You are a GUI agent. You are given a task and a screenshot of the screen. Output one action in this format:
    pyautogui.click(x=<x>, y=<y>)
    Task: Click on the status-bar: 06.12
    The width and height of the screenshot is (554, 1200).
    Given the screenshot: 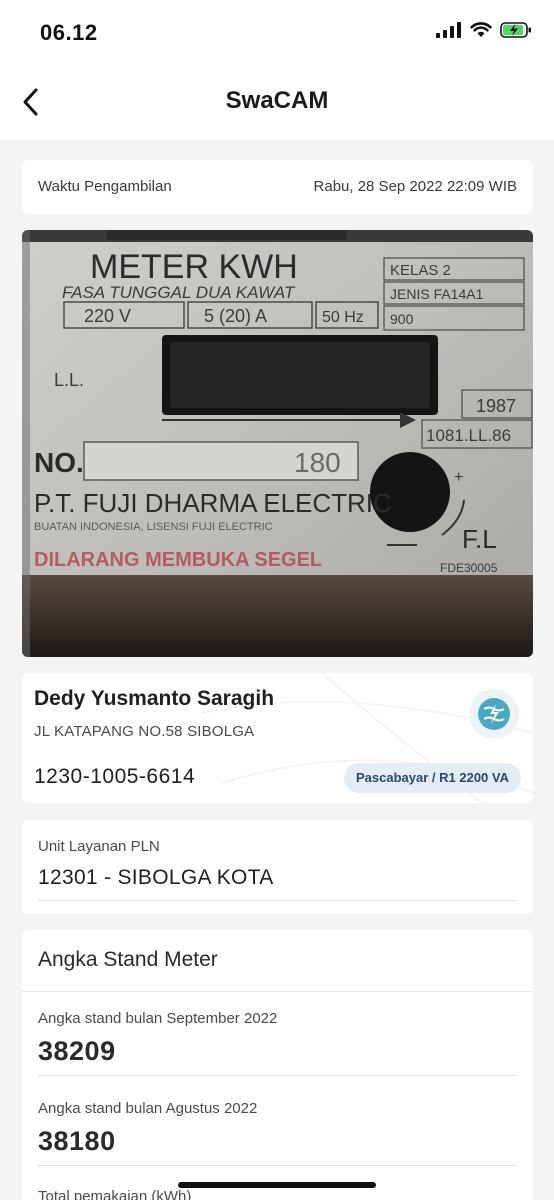 What is the action you would take?
    pyautogui.click(x=277, y=32)
    